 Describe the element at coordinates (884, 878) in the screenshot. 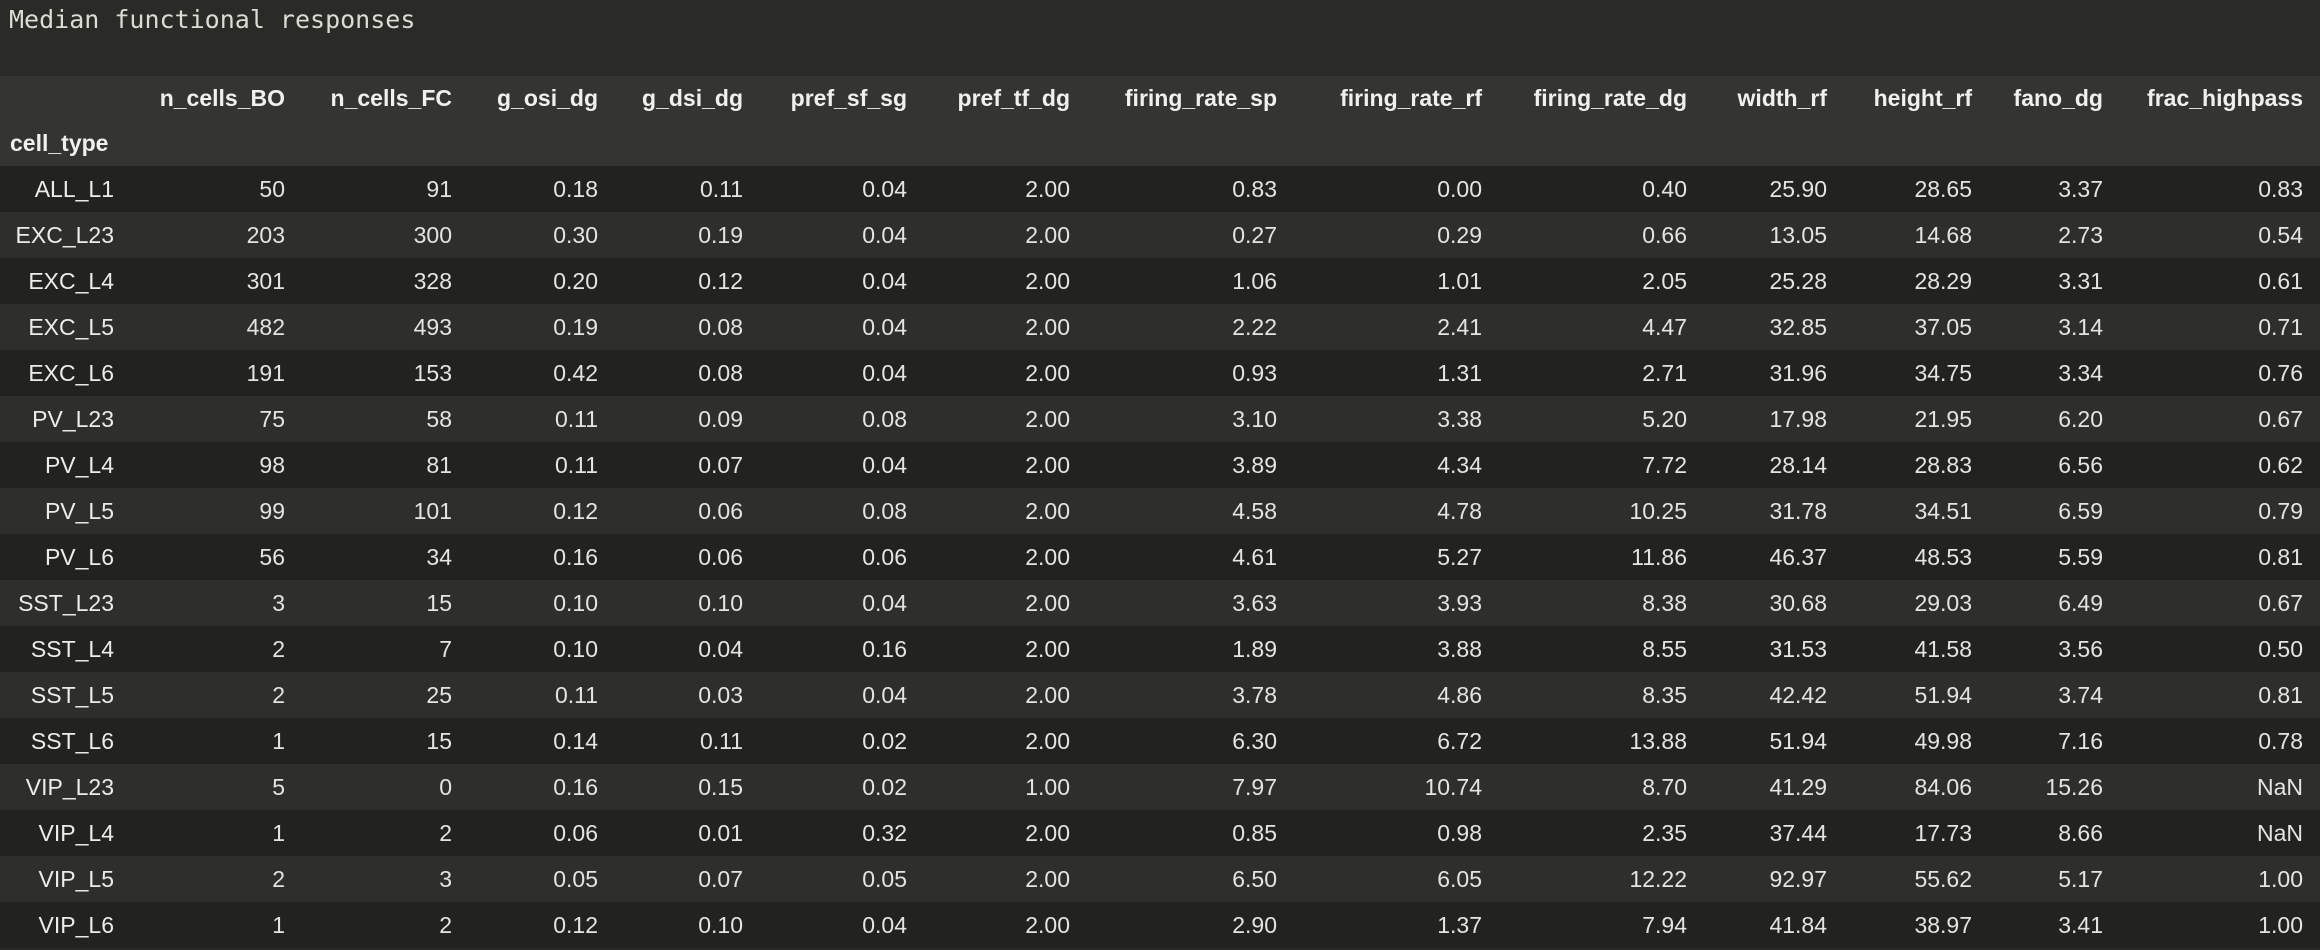

I see `table-cell: 0.05` at that location.